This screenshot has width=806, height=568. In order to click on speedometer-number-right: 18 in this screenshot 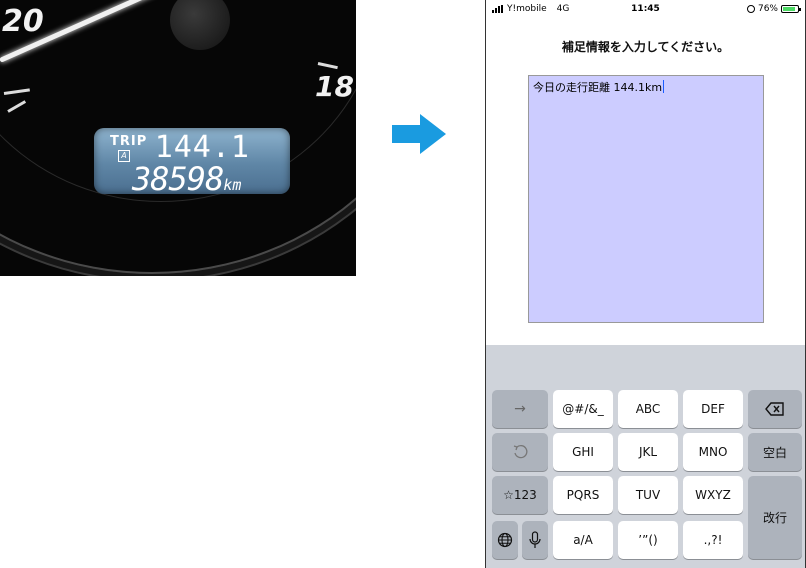, I will do `click(334, 86)`.